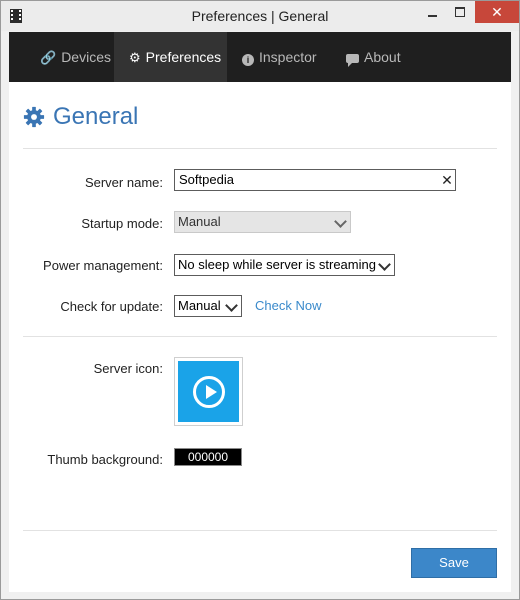 Image resolution: width=520 pixels, height=600 pixels. What do you see at coordinates (288, 305) in the screenshot?
I see `check-now-link: Check Now` at bounding box center [288, 305].